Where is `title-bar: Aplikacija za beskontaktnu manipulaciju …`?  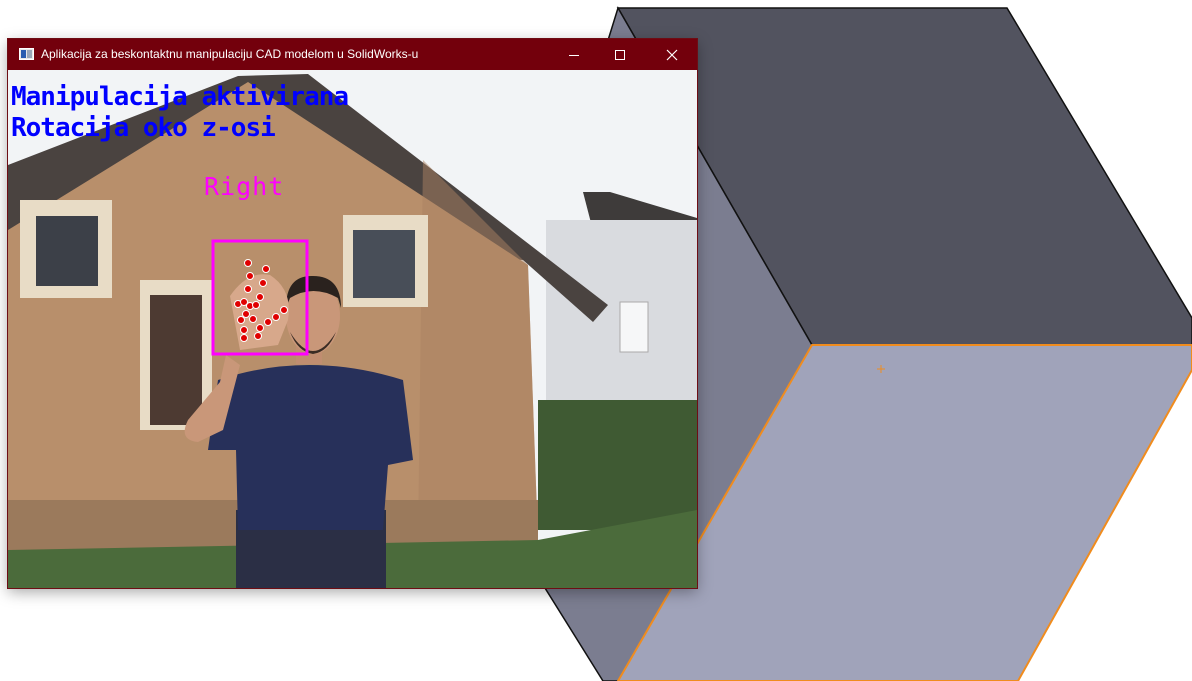 title-bar: Aplikacija za beskontaktnu manipulaciju … is located at coordinates (352, 54).